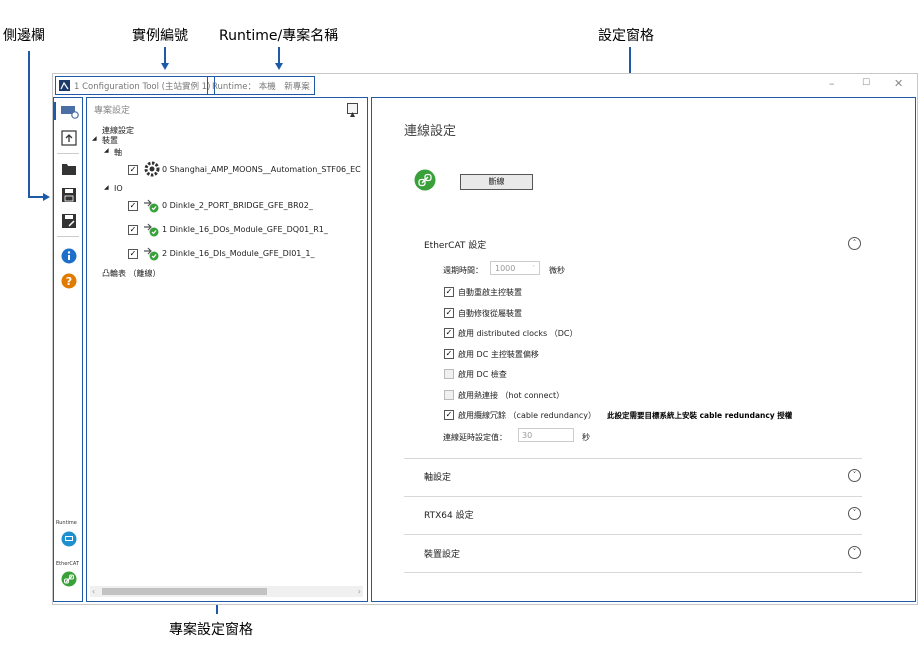 The width and height of the screenshot is (920, 653). What do you see at coordinates (359, 591) in the screenshot?
I see `scroll-right-icon: ›` at bounding box center [359, 591].